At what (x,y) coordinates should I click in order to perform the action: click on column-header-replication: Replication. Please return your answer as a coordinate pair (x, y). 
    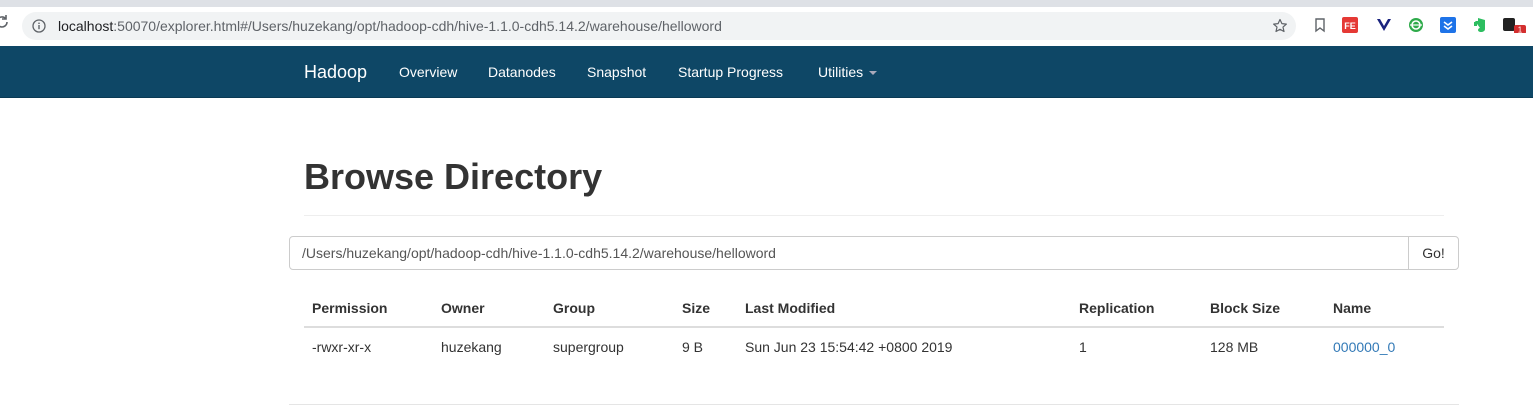
    Looking at the image, I should click on (1116, 308).